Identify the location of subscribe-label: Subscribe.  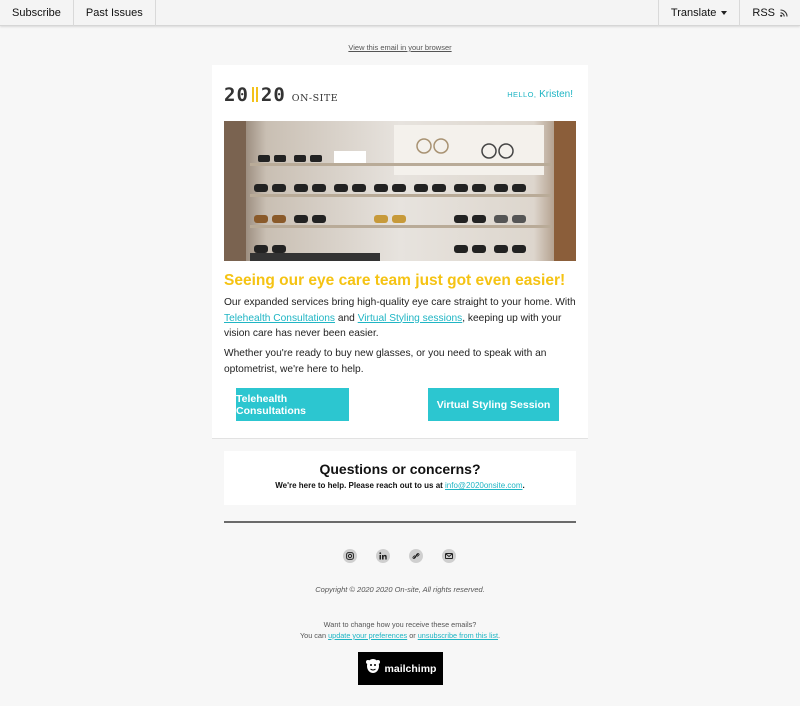
(36, 13).